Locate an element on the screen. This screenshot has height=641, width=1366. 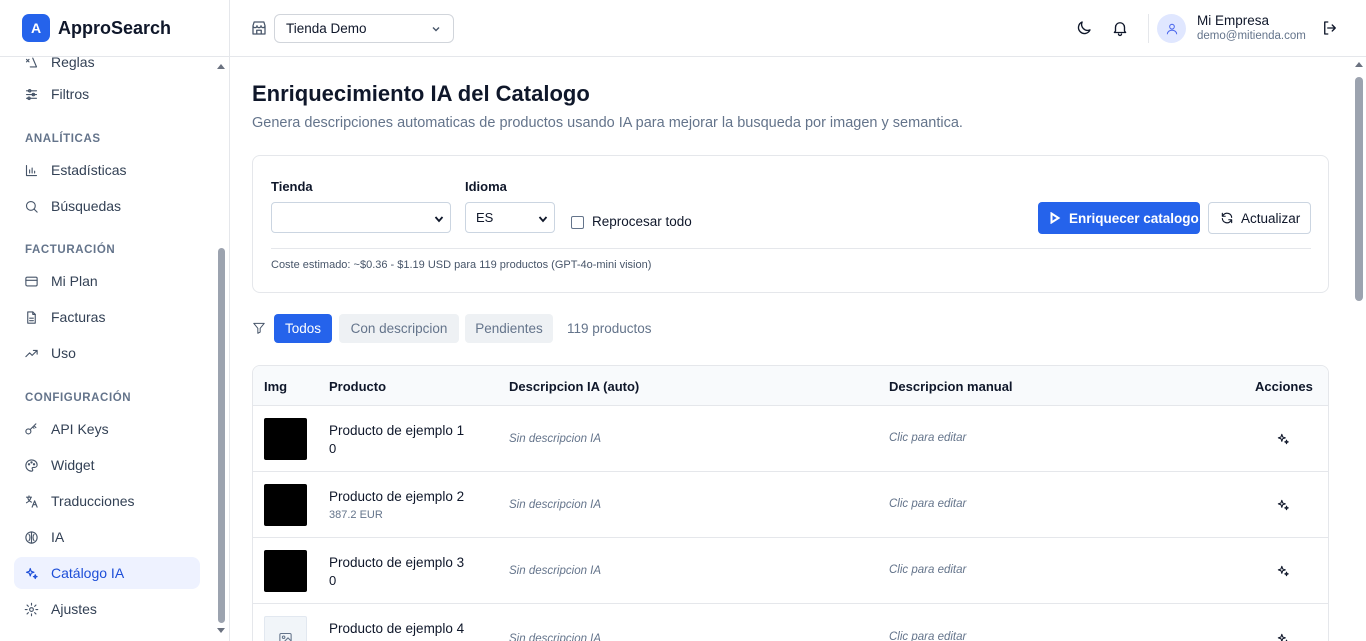
sidebar-item-label: Mi Plan is located at coordinates (74, 281).